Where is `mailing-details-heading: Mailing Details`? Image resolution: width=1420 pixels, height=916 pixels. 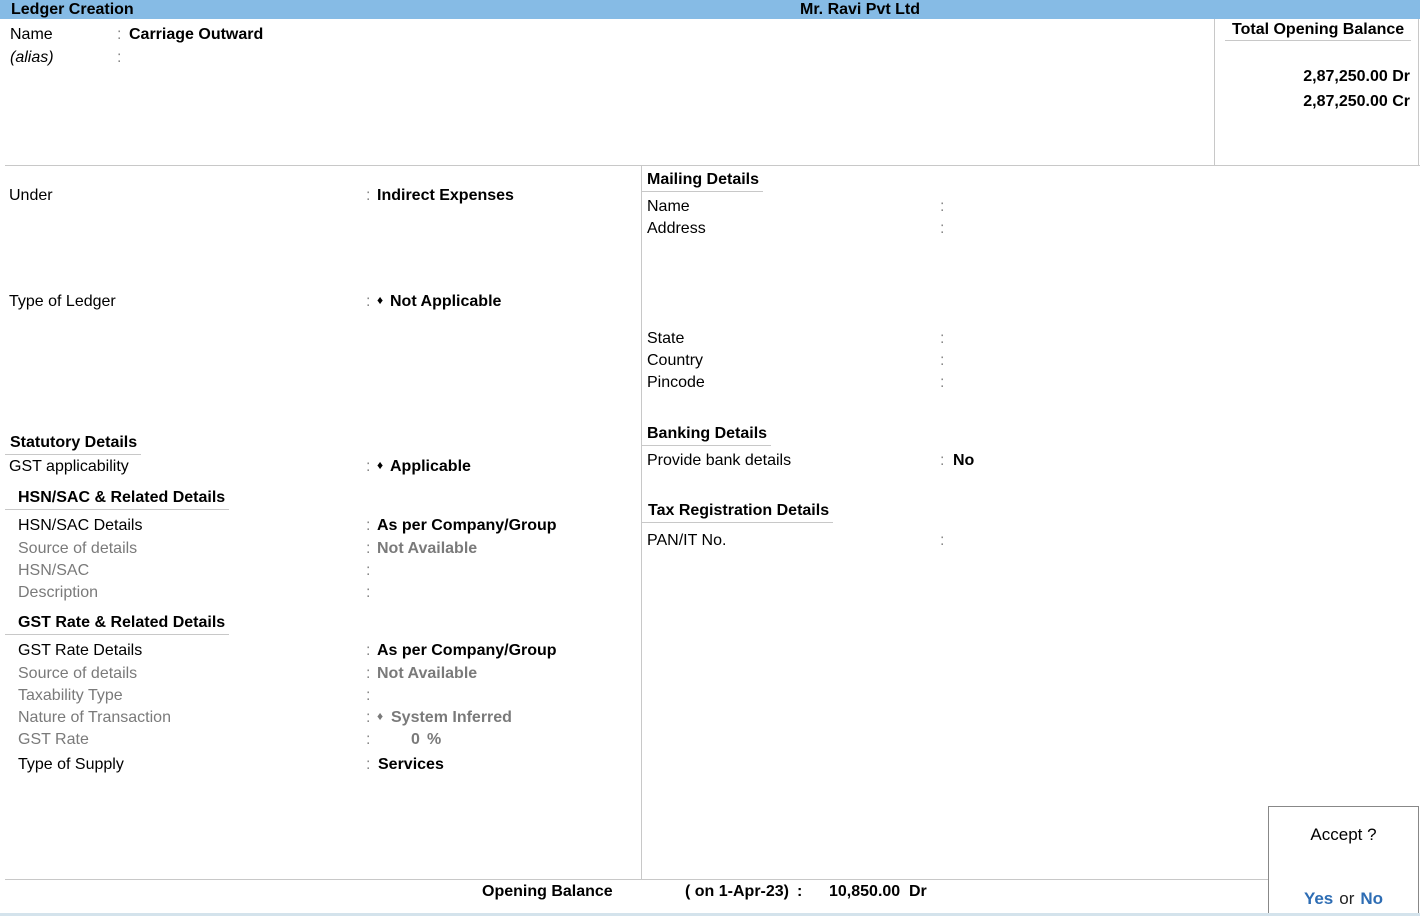
mailing-details-heading: Mailing Details is located at coordinates (703, 181).